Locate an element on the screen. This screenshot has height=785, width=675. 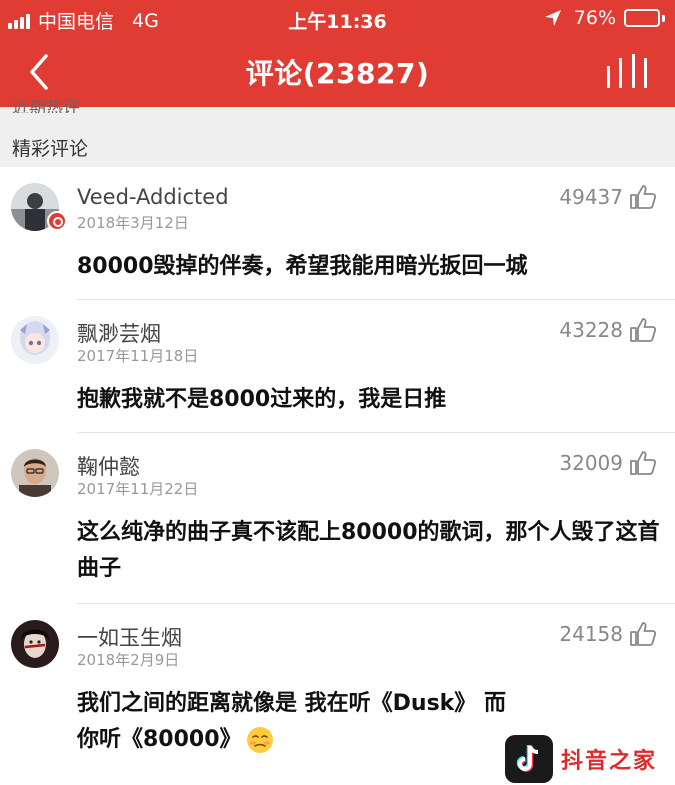
battery-percent: 76% is located at coordinates (594, 18).